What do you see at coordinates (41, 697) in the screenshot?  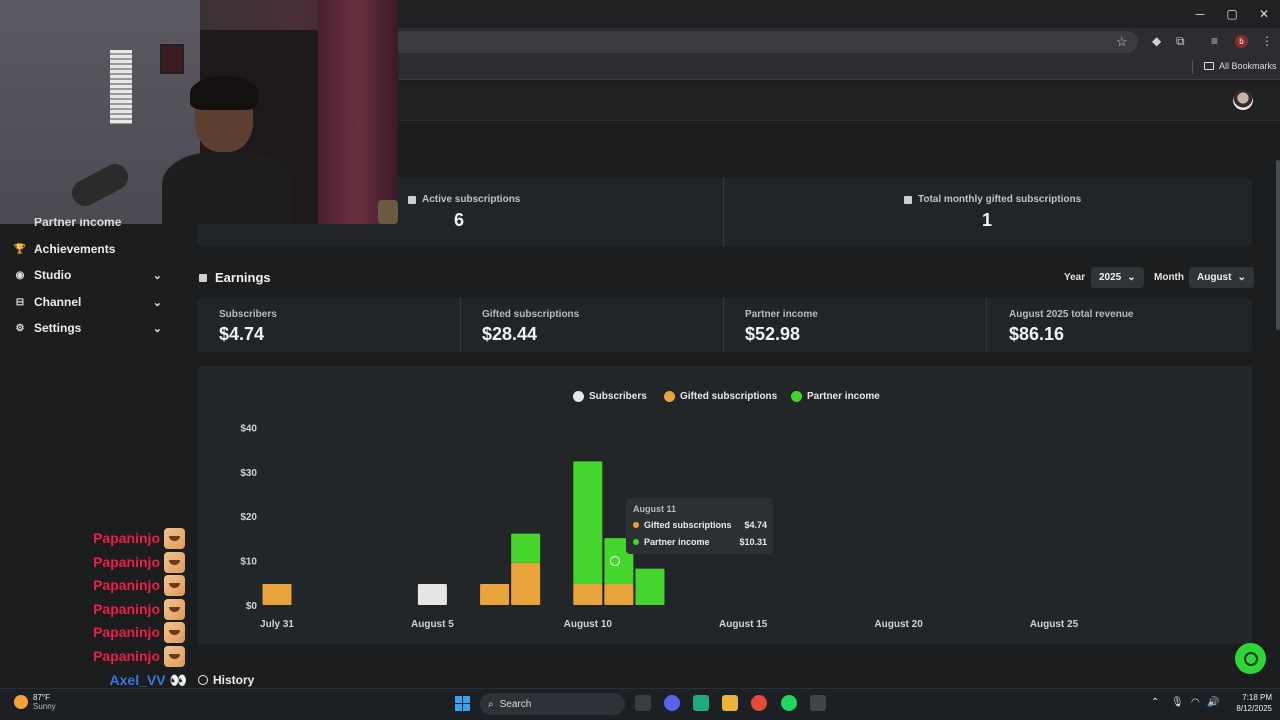 I see `weather-temp: 87°F` at bounding box center [41, 697].